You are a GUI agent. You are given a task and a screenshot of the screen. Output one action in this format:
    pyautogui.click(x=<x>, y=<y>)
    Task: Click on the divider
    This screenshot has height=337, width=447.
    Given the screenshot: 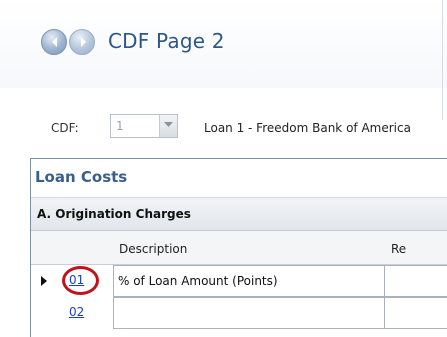 What is the action you would take?
    pyautogui.click(x=442, y=60)
    